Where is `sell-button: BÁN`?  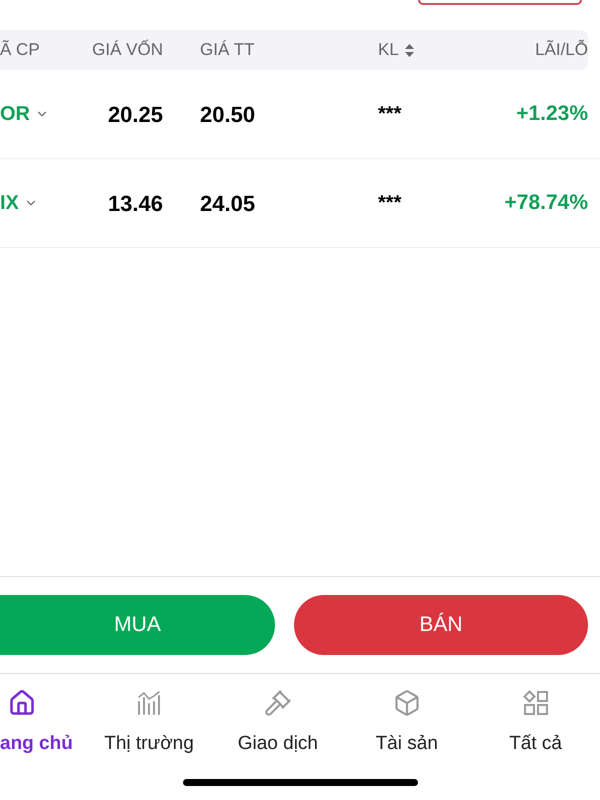 sell-button: BÁN is located at coordinates (441, 625).